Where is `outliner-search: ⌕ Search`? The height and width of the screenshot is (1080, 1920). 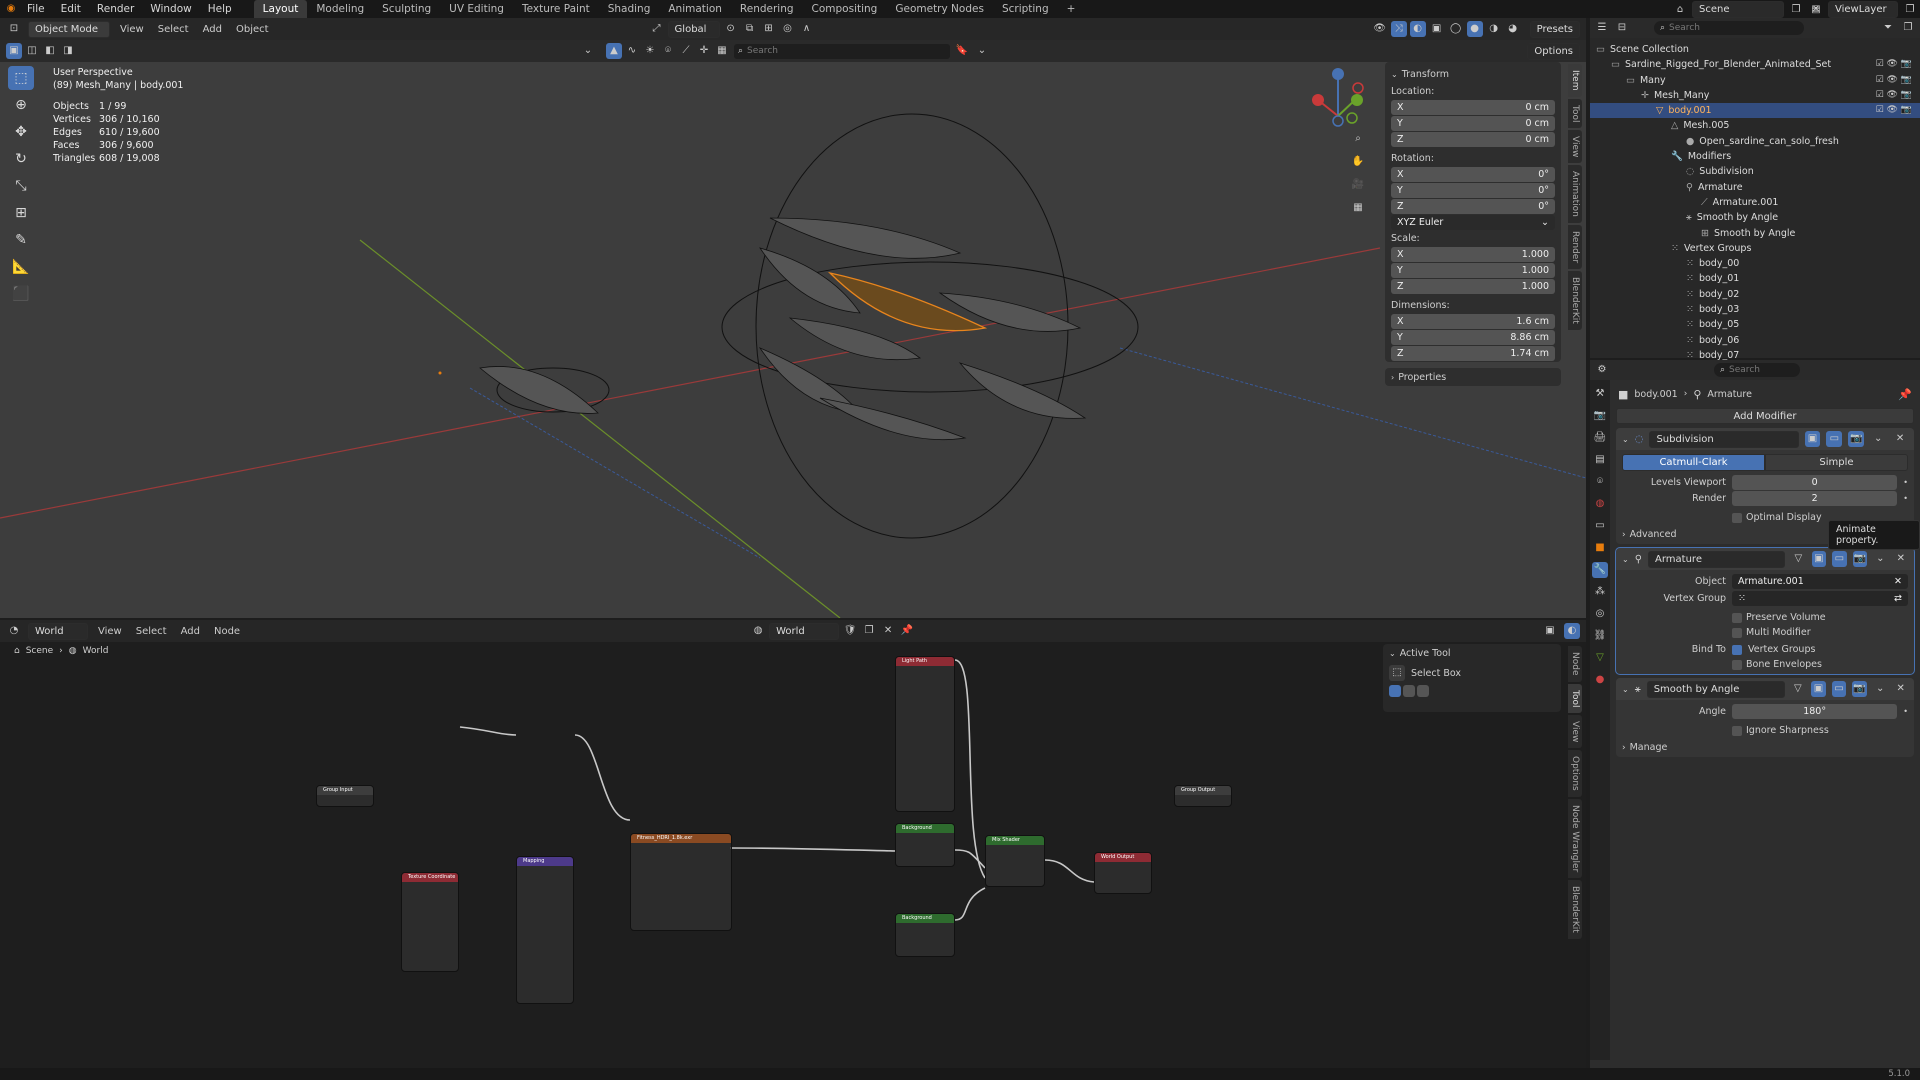 outliner-search: ⌕ Search is located at coordinates (1729, 28).